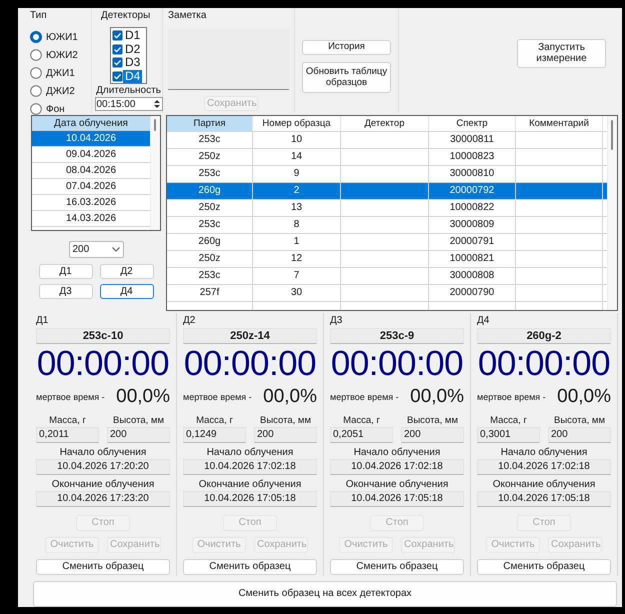 This screenshot has height=614, width=625. What do you see at coordinates (60, 37) in the screenshot?
I see `radio-option: ЮЖИ1` at bounding box center [60, 37].